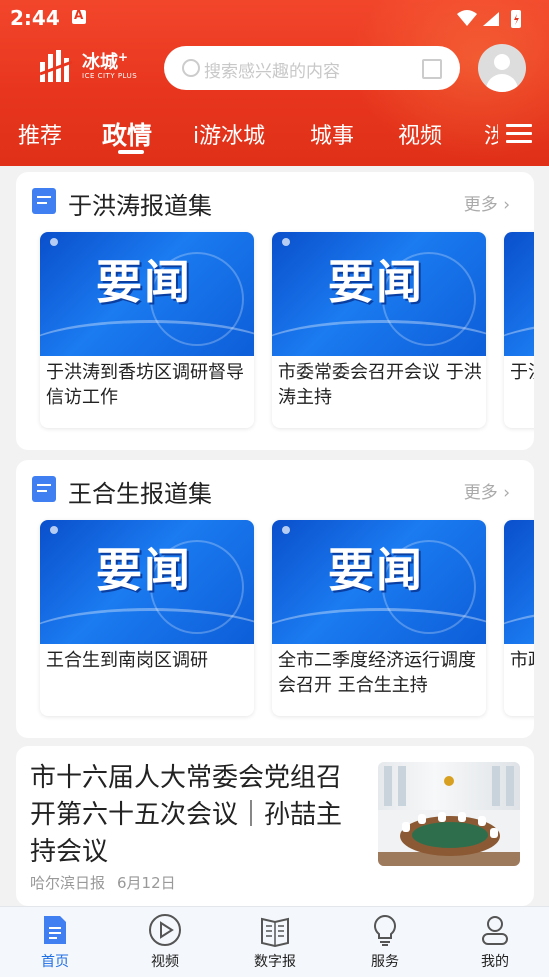 This screenshot has height=977, width=549. What do you see at coordinates (140, 494) in the screenshot?
I see `section-title: 王合生报道集` at bounding box center [140, 494].